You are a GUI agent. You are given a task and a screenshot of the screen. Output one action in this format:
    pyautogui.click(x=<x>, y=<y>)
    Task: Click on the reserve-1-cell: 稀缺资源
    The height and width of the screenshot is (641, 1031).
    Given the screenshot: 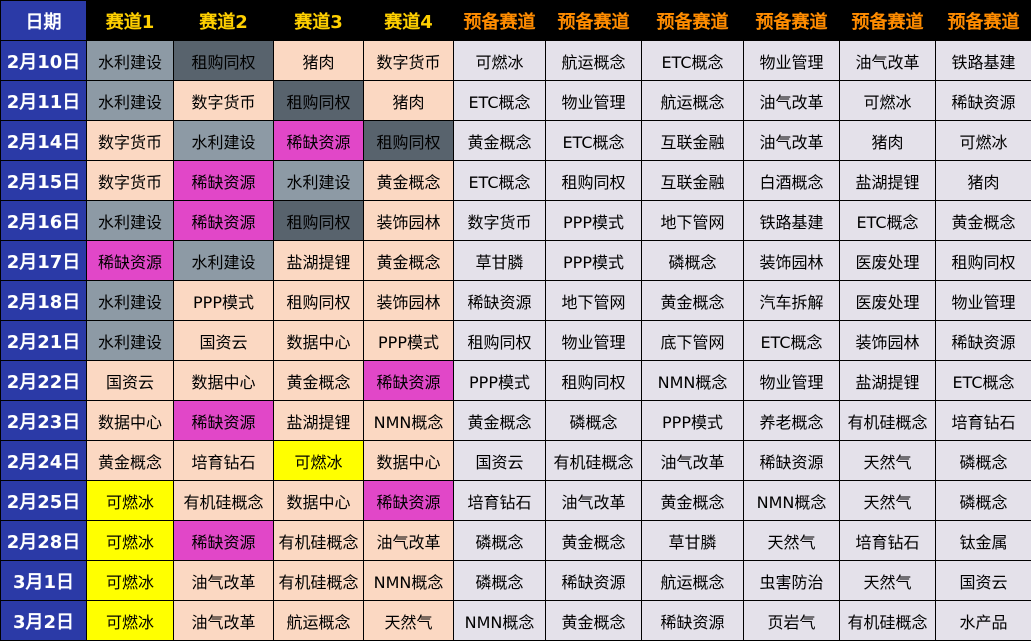 What is the action you would take?
    pyautogui.click(x=499, y=300)
    